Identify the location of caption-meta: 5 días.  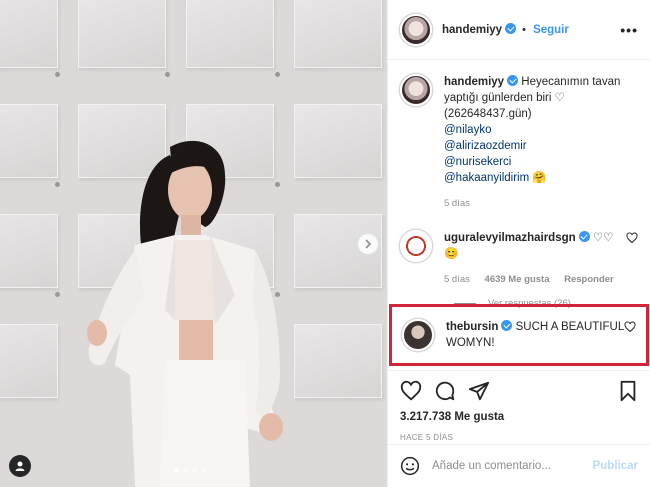
(541, 204).